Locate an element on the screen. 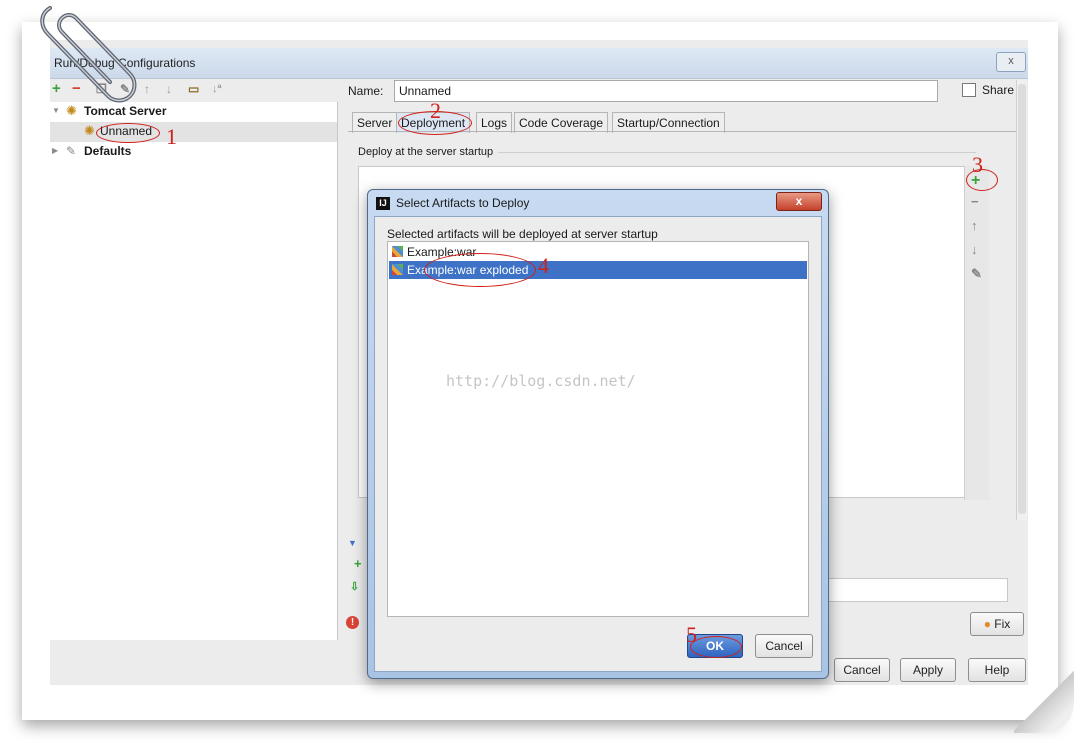 The width and height of the screenshot is (1080, 743). expand-right-icon: ▶ is located at coordinates (55, 151).